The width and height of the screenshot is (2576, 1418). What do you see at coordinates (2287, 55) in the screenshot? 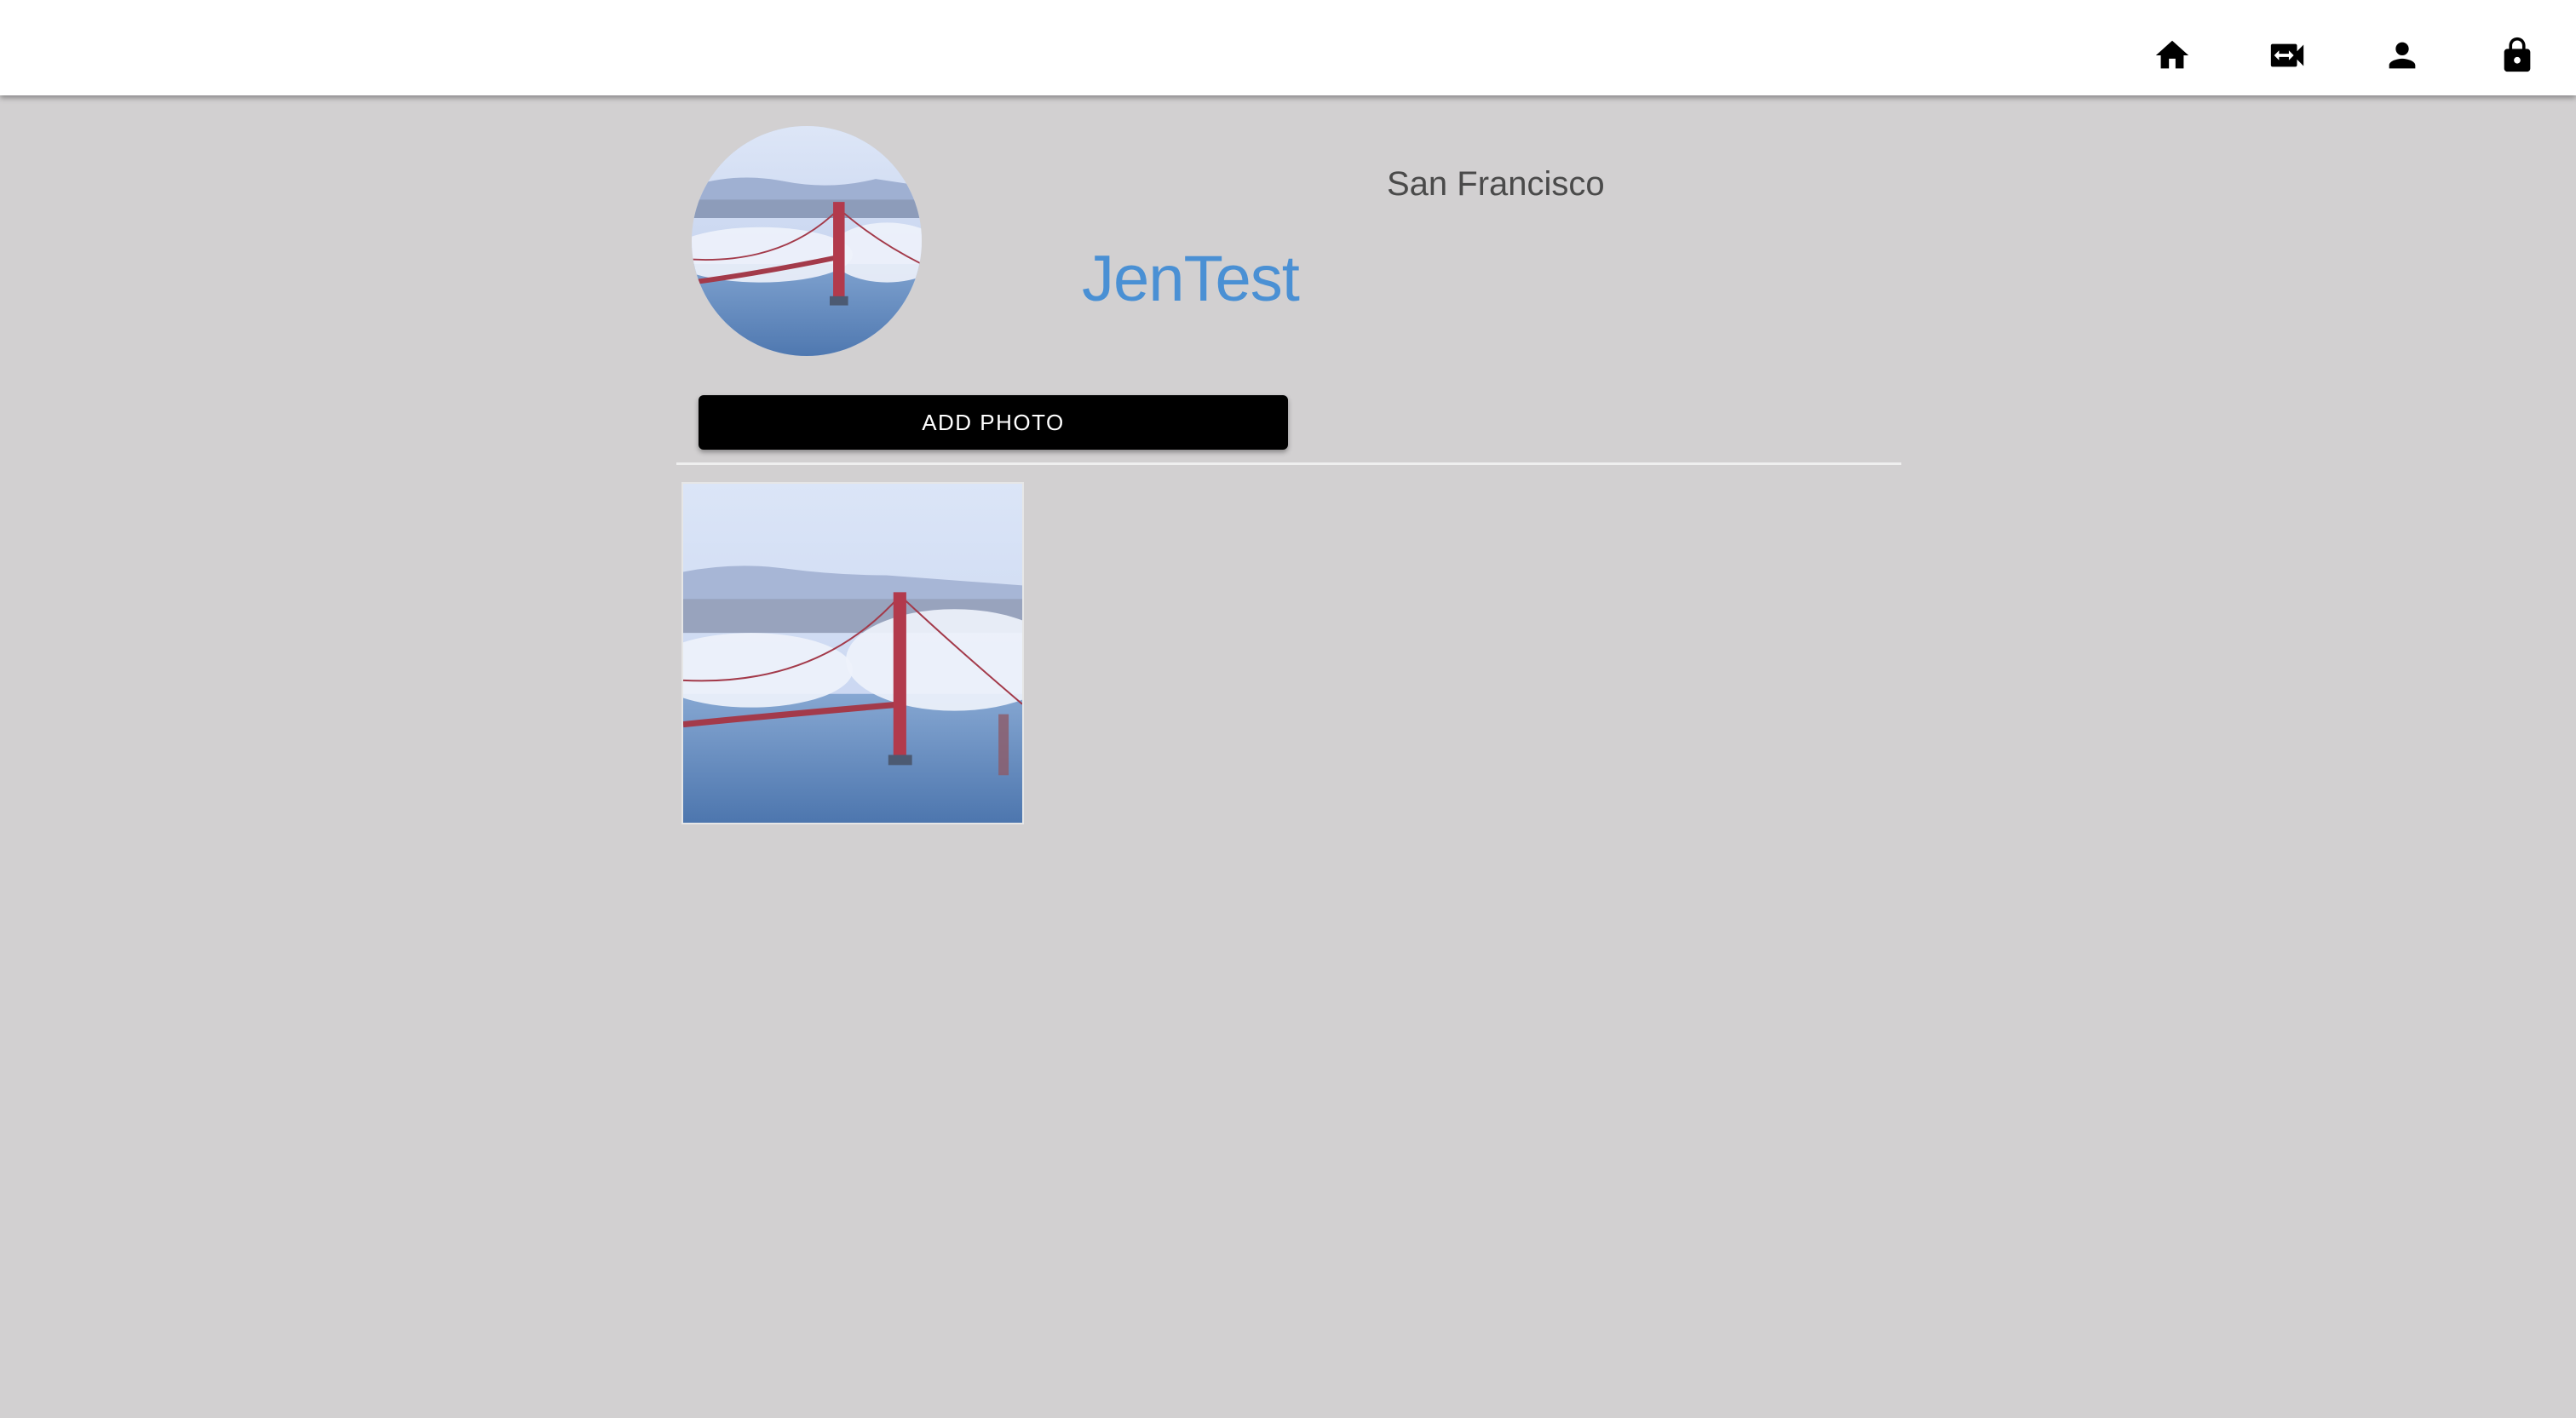
I see `video-switch-icon` at bounding box center [2287, 55].